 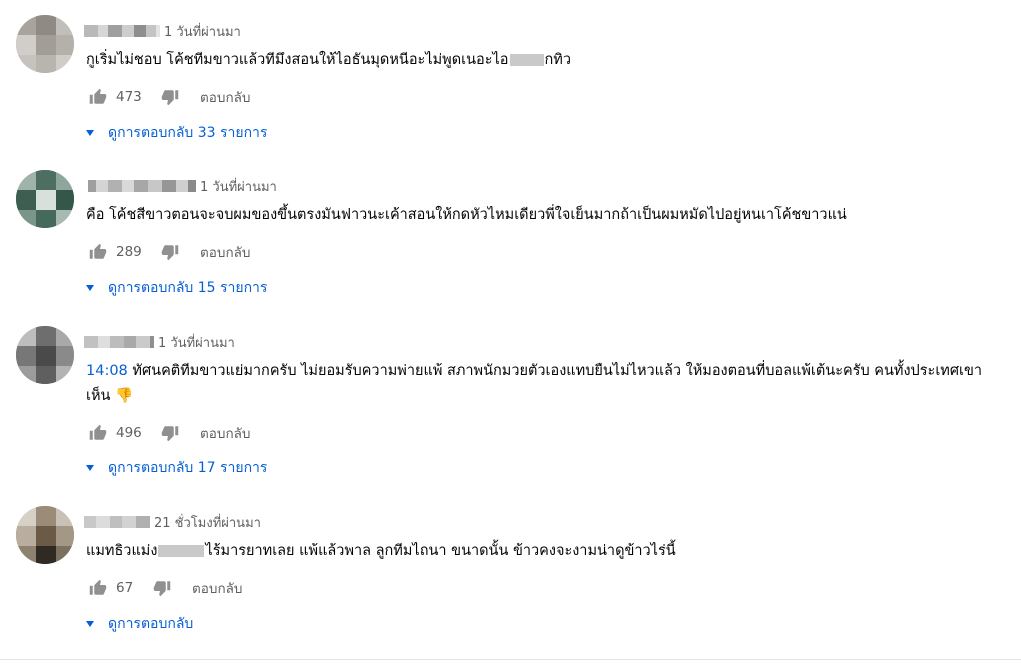 I want to click on view-replies-label: ดูการตอบกลับ, so click(x=151, y=624).